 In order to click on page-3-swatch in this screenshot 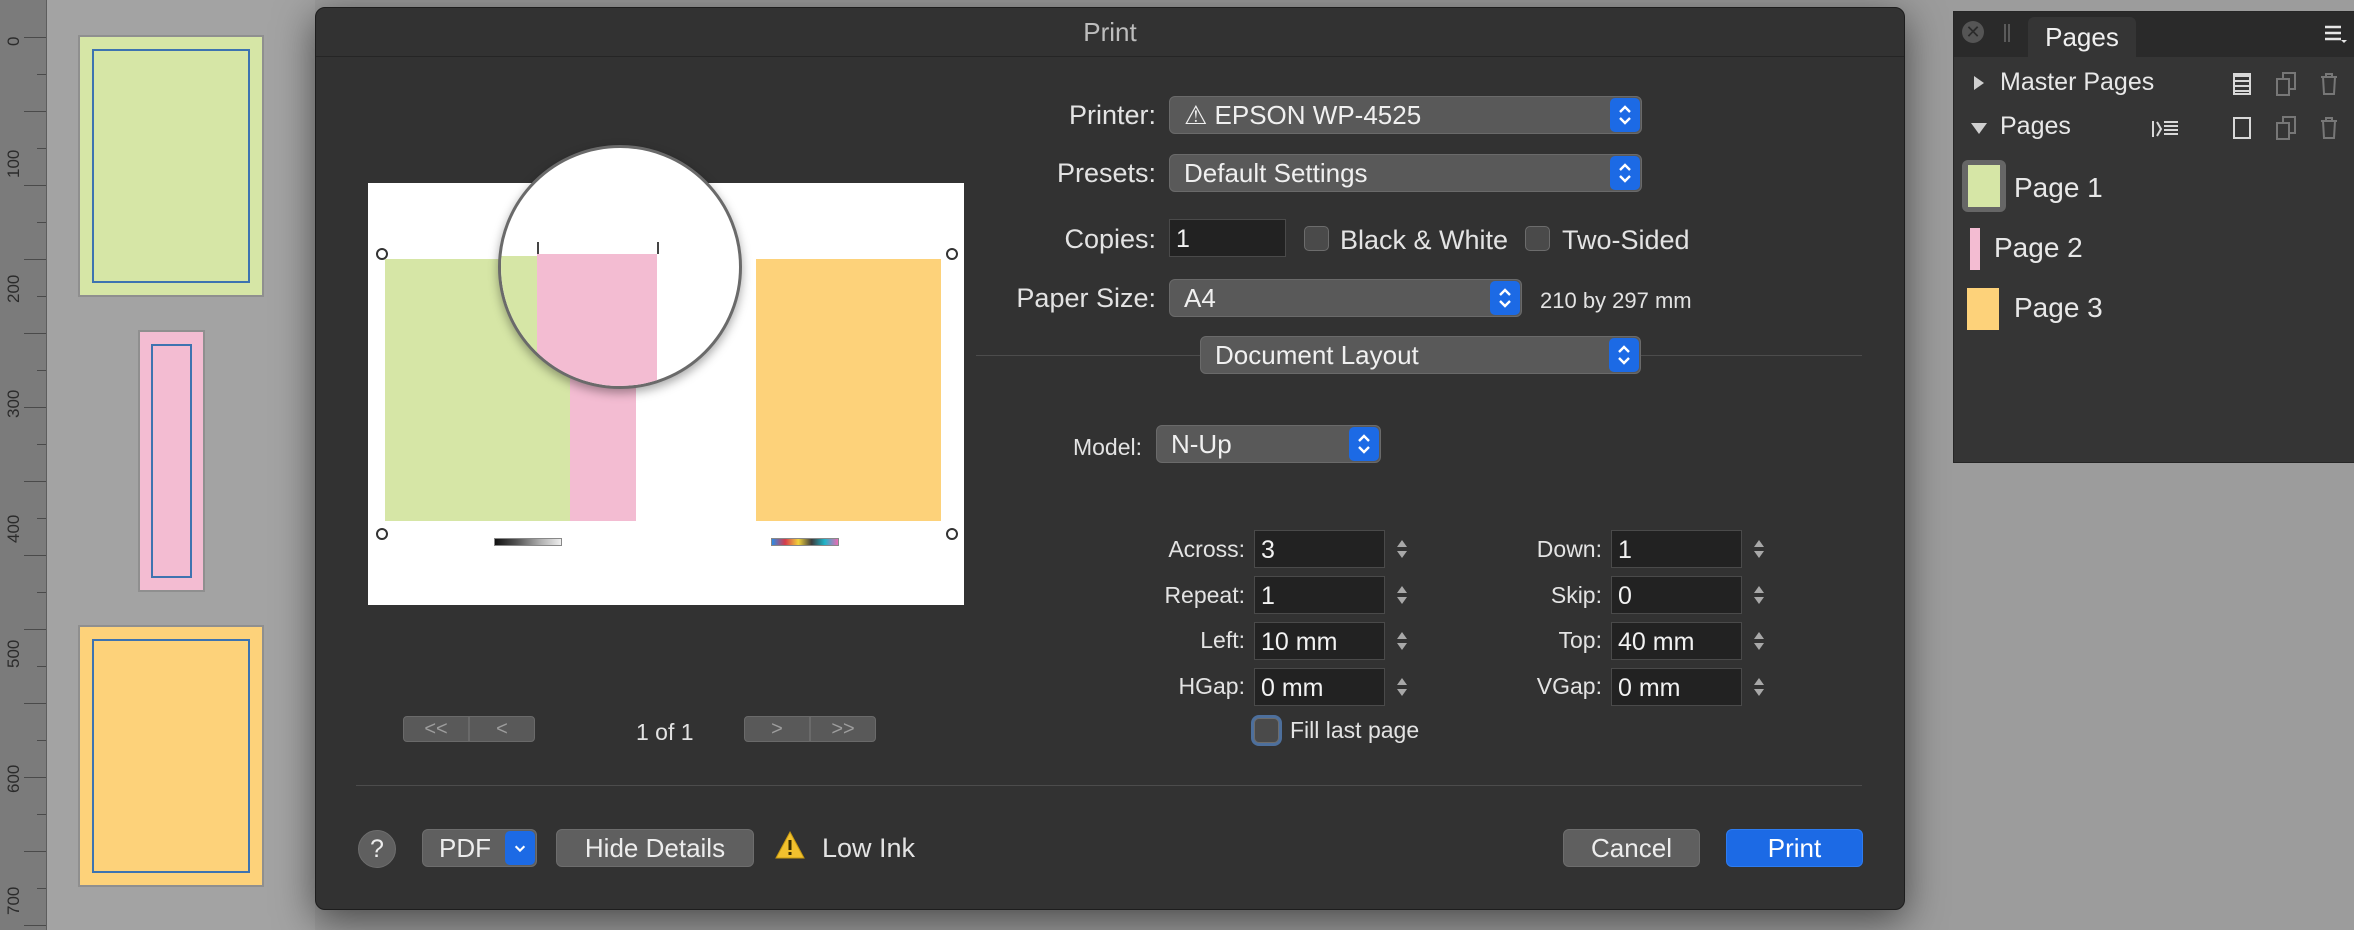, I will do `click(1983, 309)`.